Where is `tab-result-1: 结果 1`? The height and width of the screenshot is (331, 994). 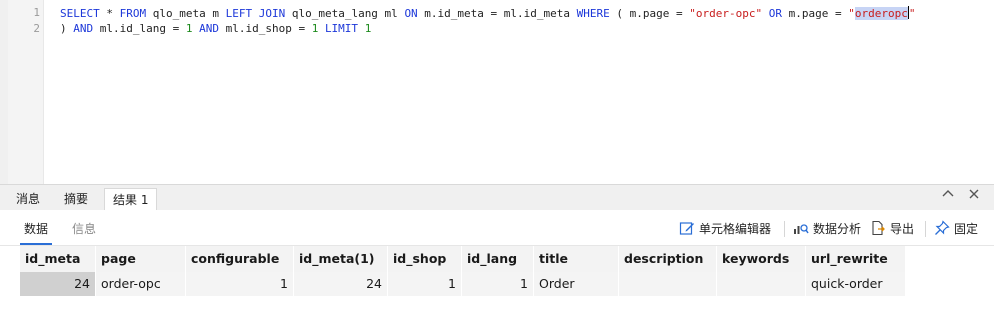 tab-result-1: 结果 1 is located at coordinates (131, 199).